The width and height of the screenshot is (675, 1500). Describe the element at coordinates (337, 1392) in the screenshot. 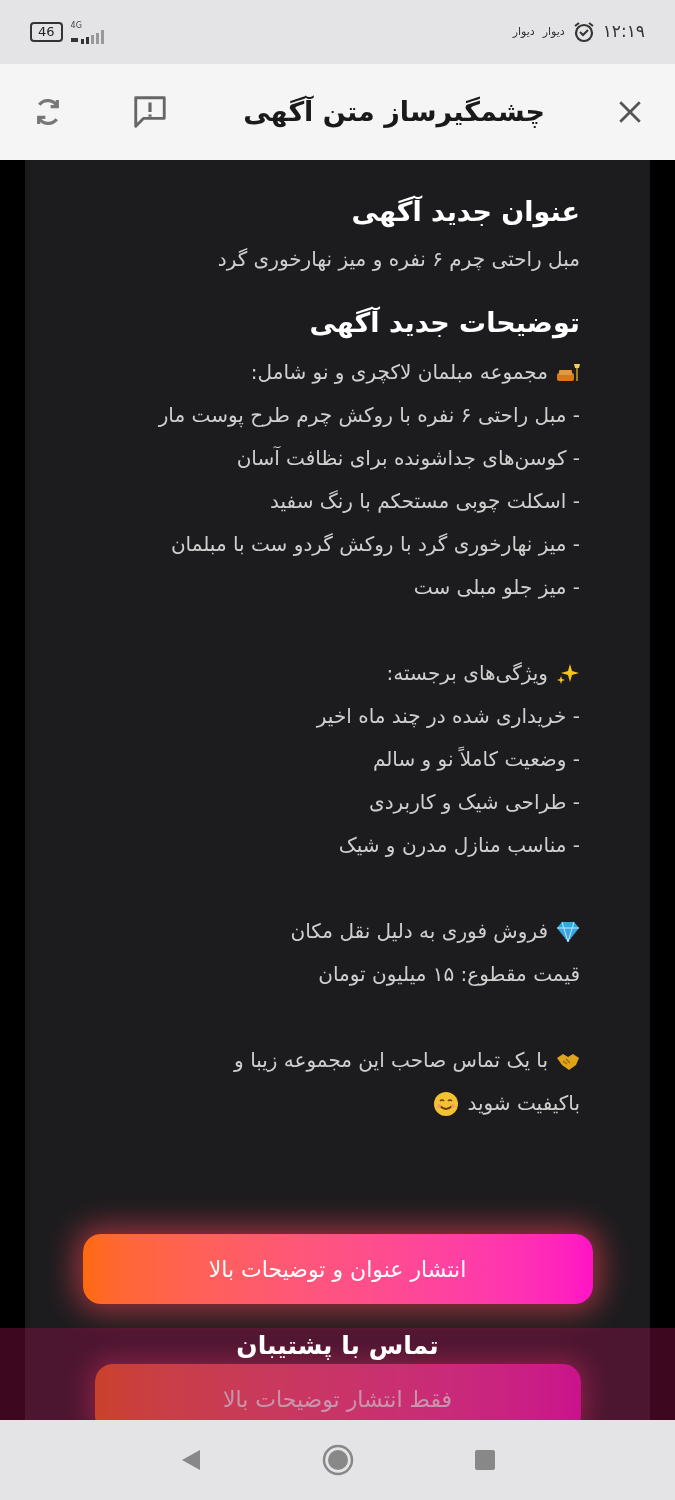

I see `publish-description-button: فقط انتشار توضیحات بالا` at that location.